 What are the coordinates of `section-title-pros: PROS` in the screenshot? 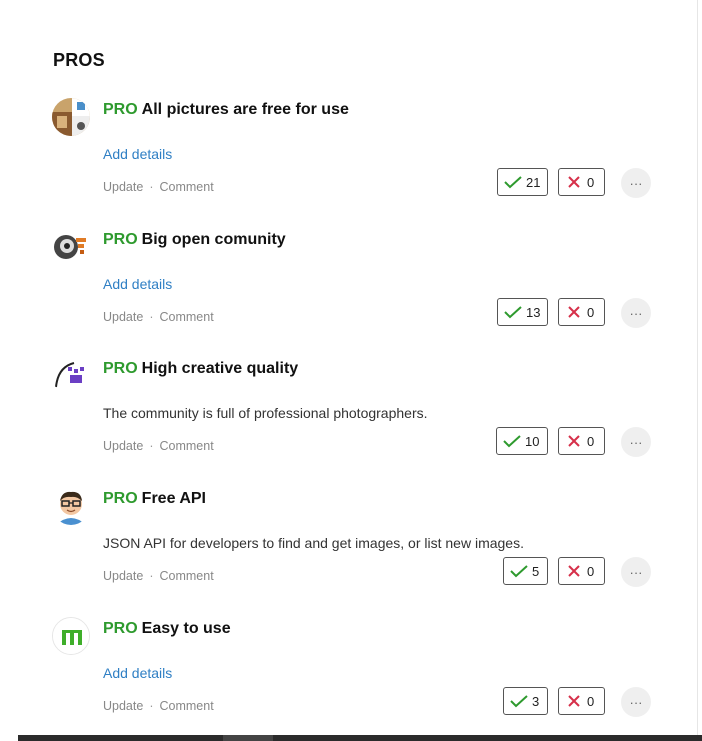 It's located at (79, 60).